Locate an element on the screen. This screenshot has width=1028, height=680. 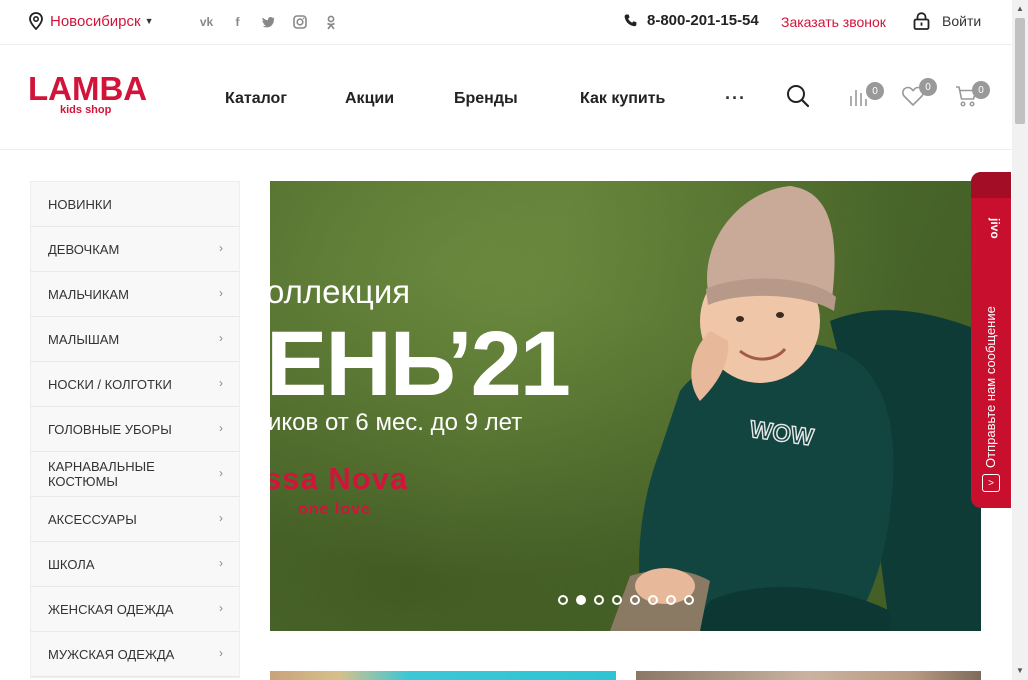
chat-widget: jivo Отправьте нам сообщение > is located at coordinates (991, 340).